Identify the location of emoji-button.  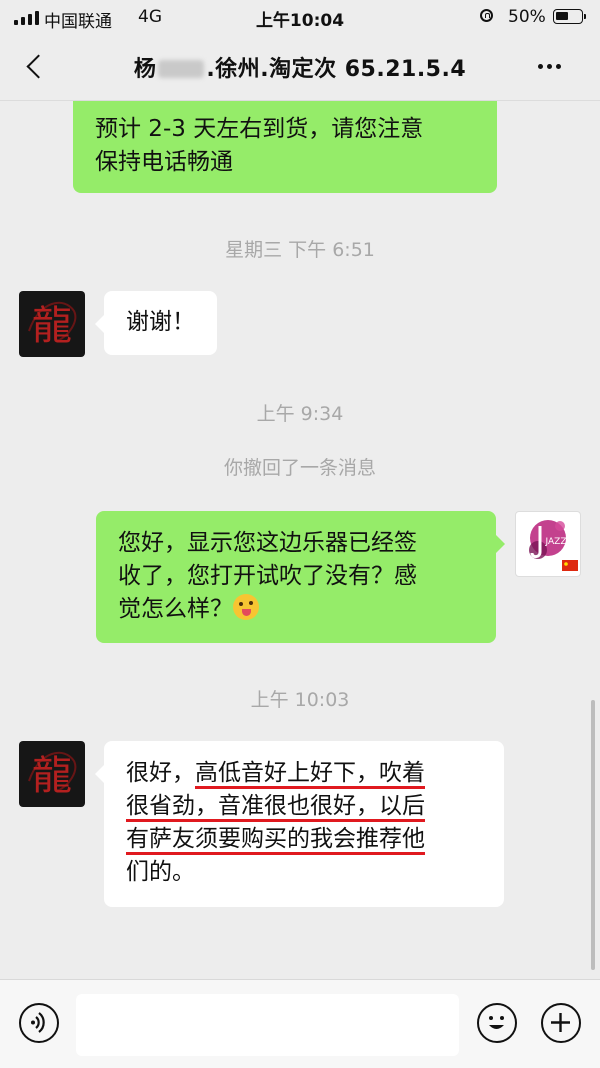
(497, 1023).